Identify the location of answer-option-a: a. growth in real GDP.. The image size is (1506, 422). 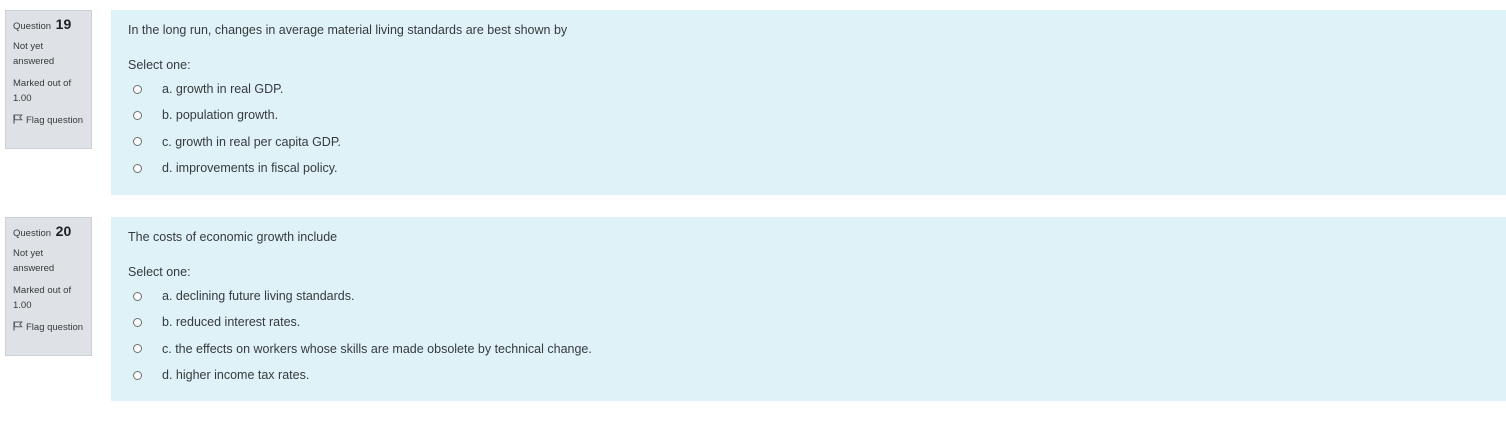
(808, 89).